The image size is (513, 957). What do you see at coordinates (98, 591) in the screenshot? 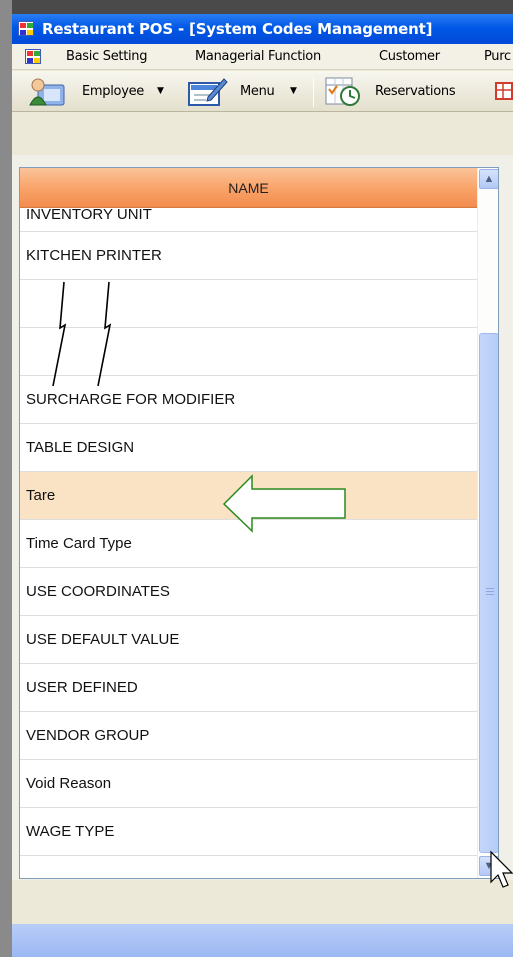
I see `grid-cell: USE COORDINATES` at bounding box center [98, 591].